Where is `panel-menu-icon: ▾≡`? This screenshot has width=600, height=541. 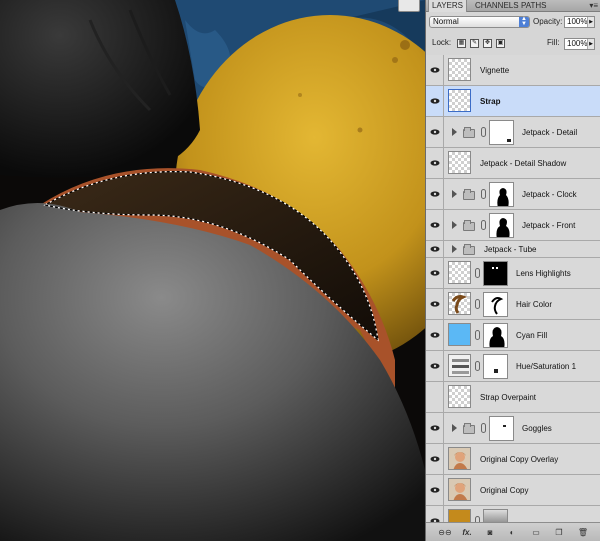 panel-menu-icon: ▾≡ is located at coordinates (593, 5).